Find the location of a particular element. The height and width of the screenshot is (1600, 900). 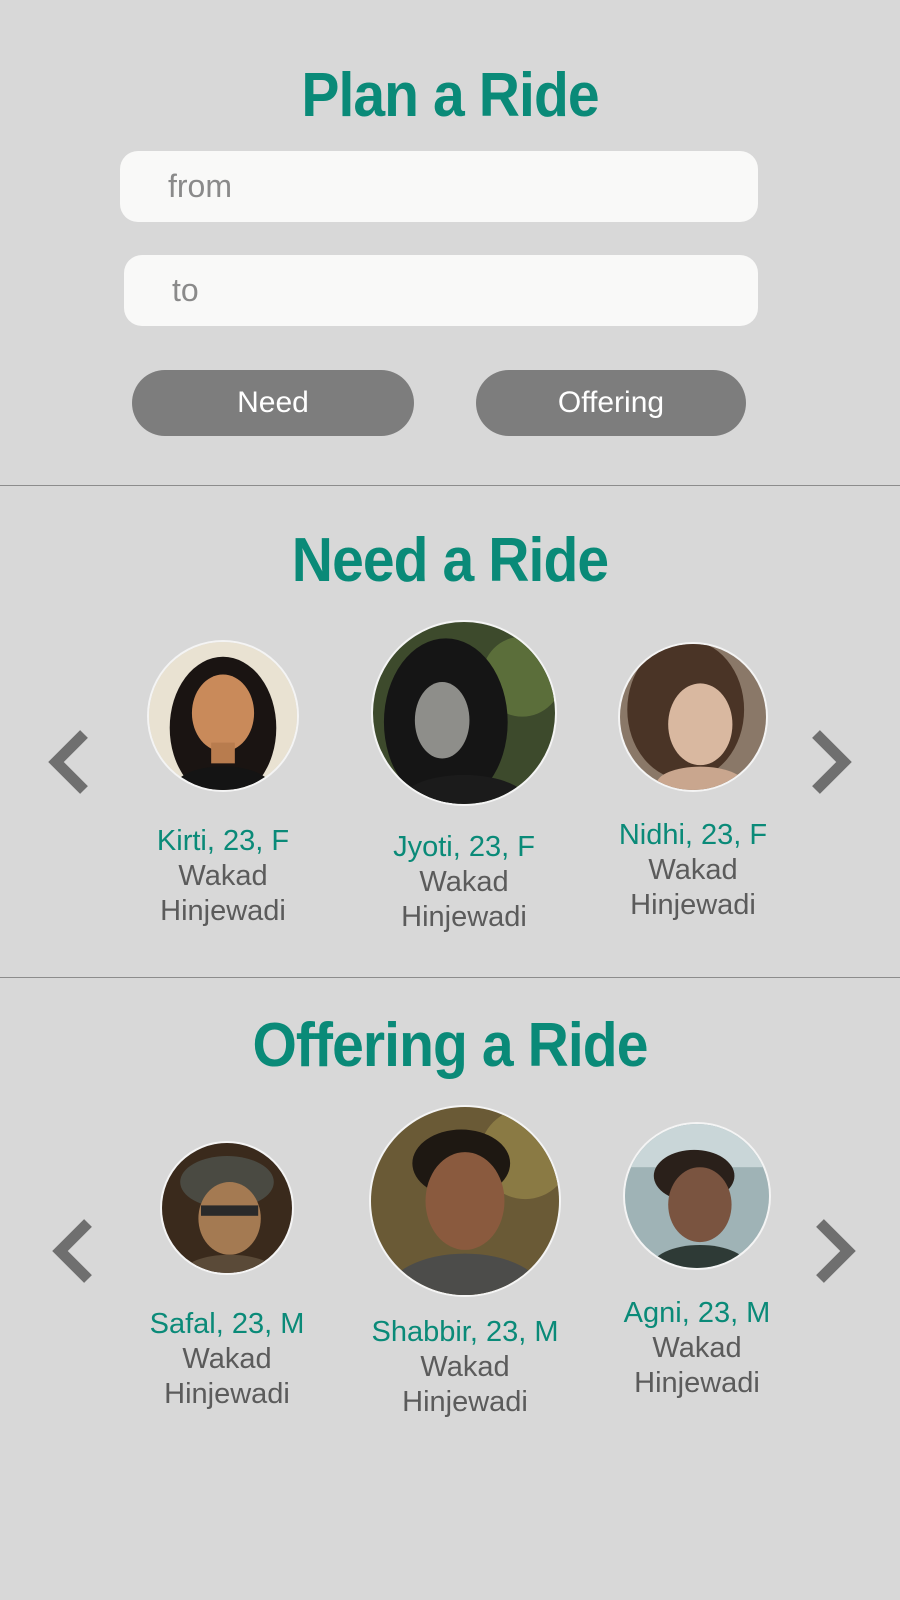

need-profile-card: Jyoti, 23, F Wakad Hinjewadi is located at coordinates (464, 778).